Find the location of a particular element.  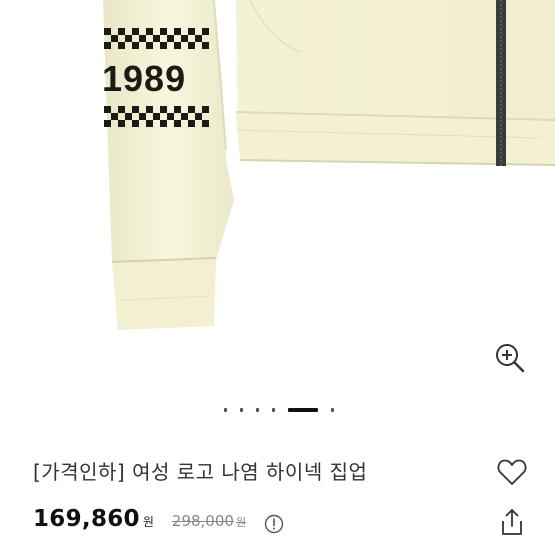

original-price-unit: 원 is located at coordinates (241, 522).